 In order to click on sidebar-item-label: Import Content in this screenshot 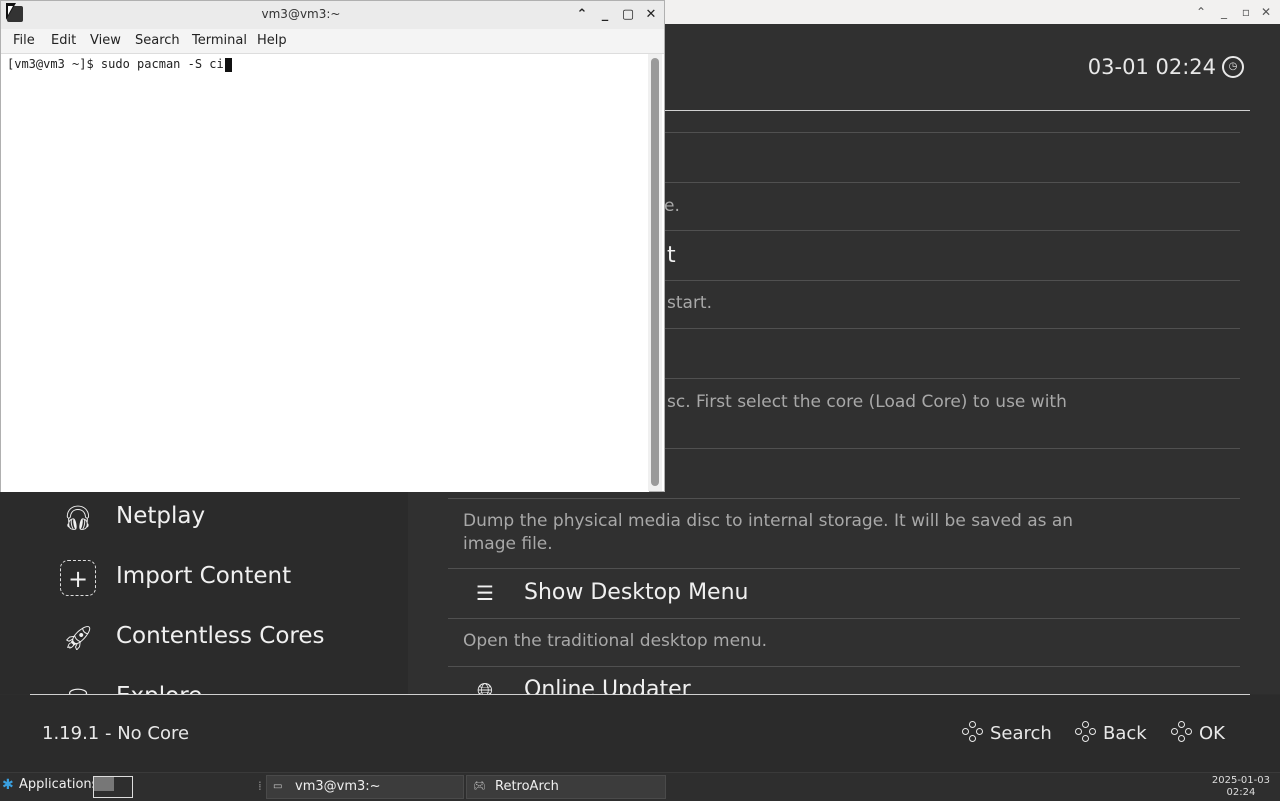, I will do `click(204, 576)`.